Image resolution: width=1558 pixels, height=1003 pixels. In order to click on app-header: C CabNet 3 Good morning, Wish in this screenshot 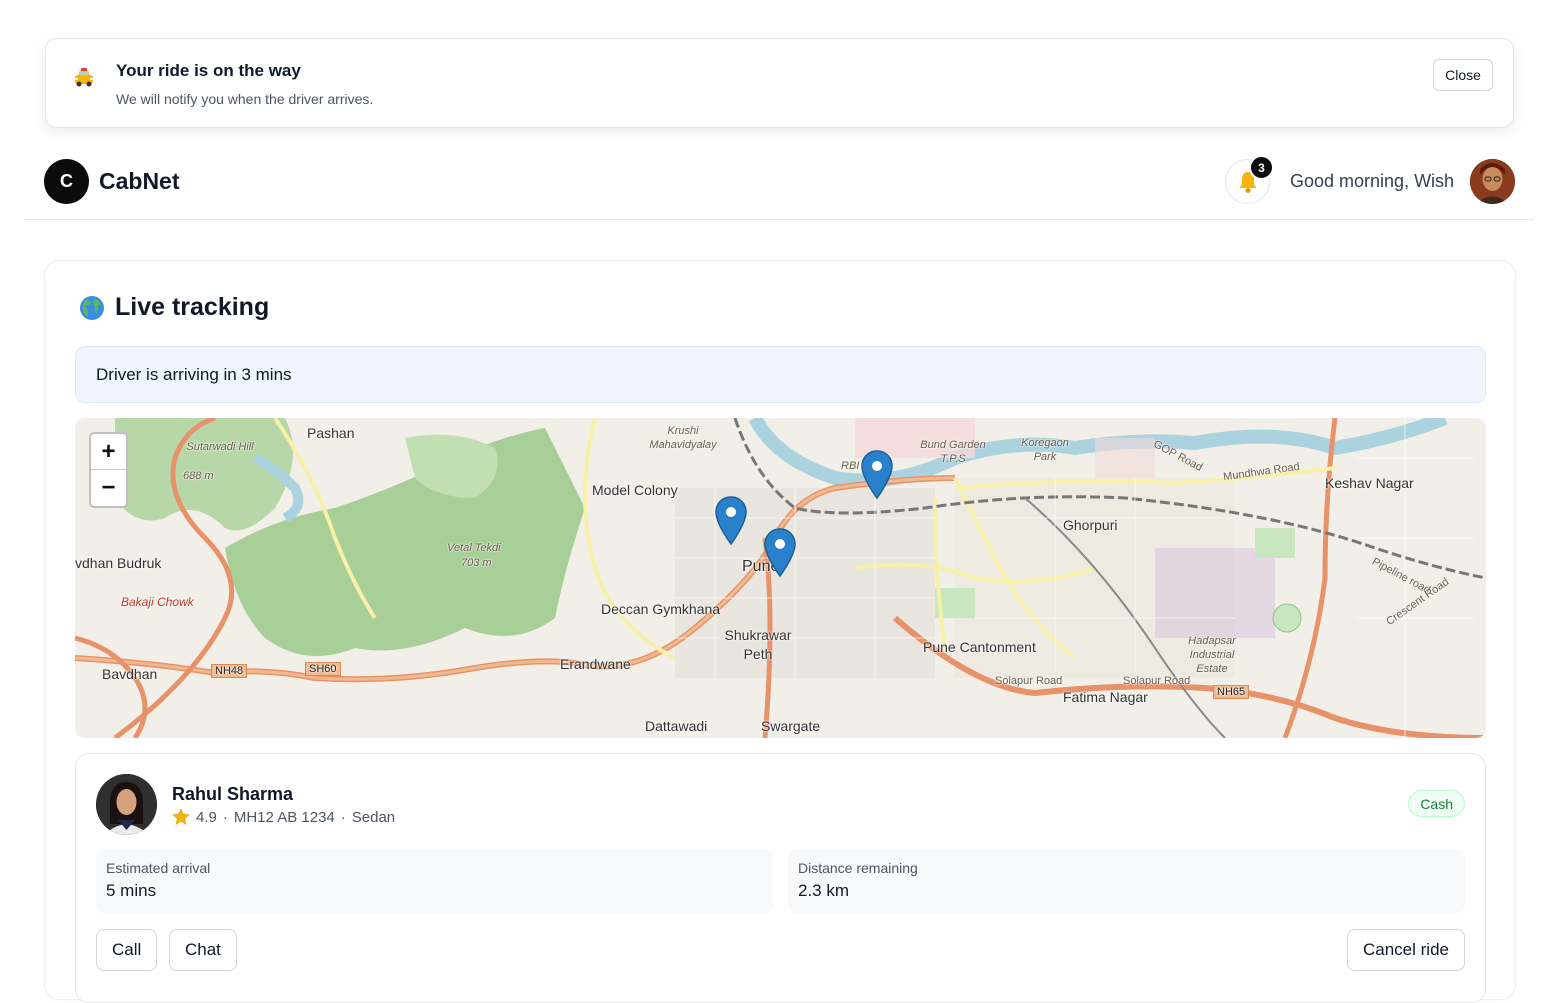, I will do `click(779, 182)`.